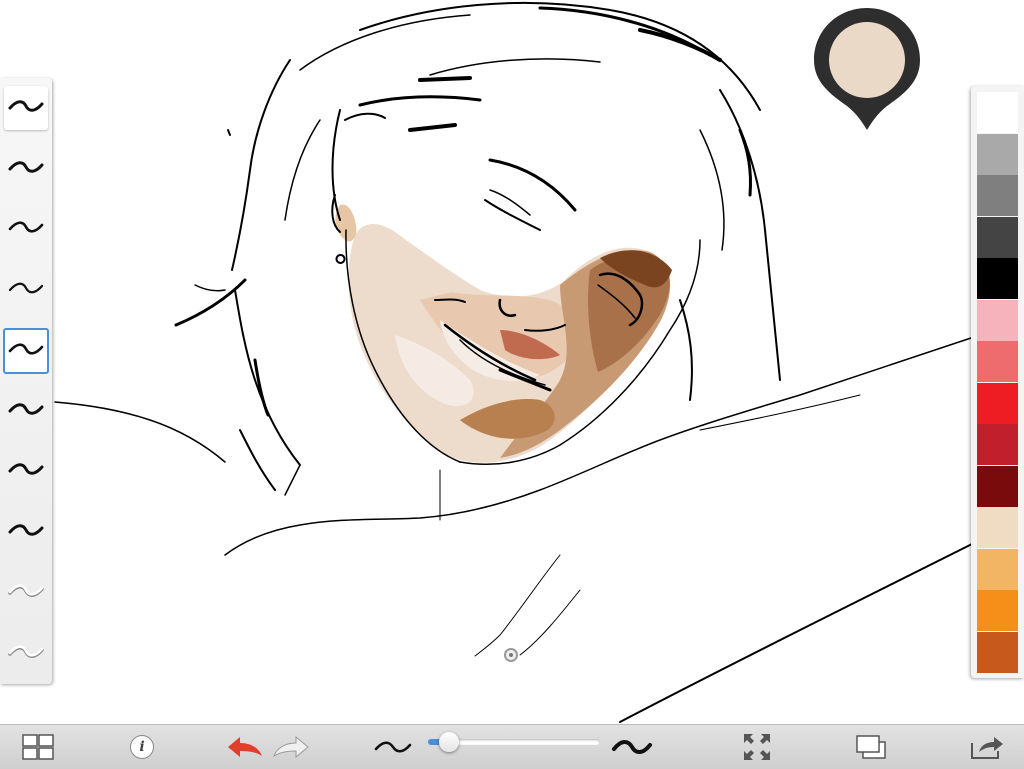  I want to click on bottom-toolbar: i, so click(512, 746).